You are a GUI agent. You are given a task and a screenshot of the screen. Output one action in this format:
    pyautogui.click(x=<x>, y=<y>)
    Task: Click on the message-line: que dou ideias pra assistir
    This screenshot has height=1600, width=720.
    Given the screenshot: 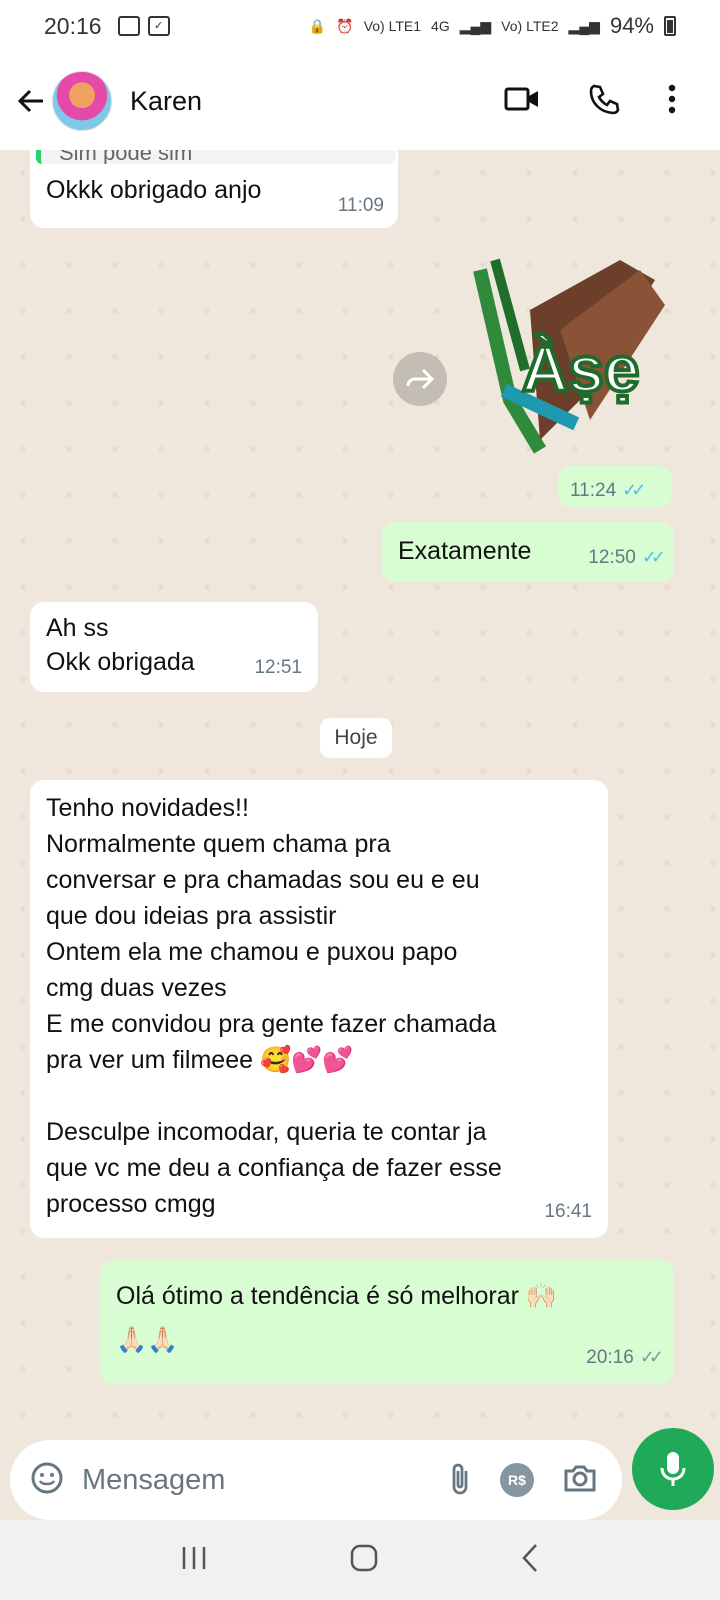 What is the action you would take?
    pyautogui.click(x=191, y=916)
    